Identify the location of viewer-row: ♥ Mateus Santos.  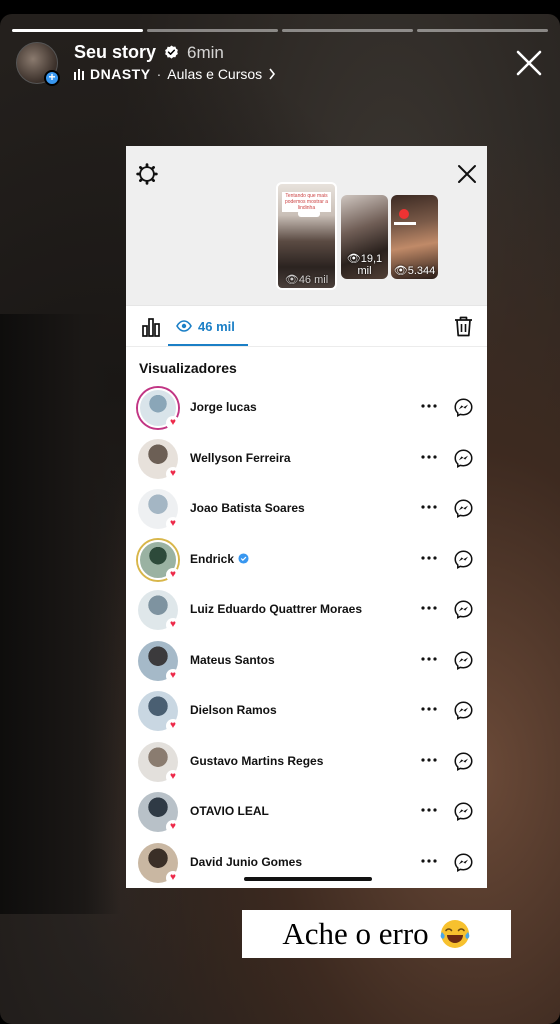
(306, 661).